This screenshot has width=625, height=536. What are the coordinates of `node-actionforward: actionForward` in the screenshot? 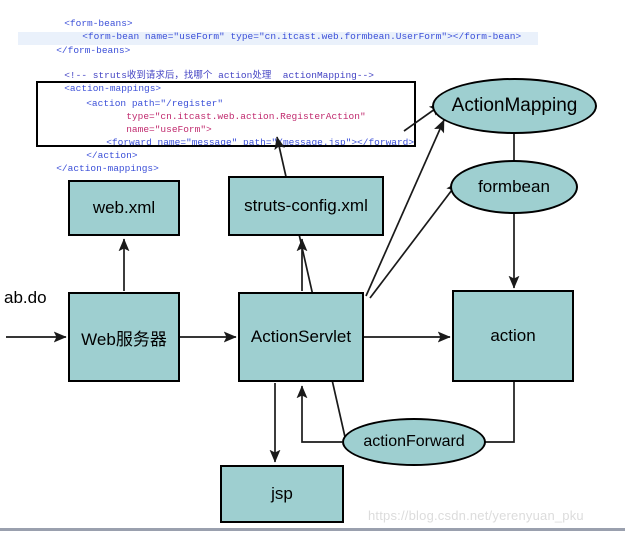 It's located at (414, 442).